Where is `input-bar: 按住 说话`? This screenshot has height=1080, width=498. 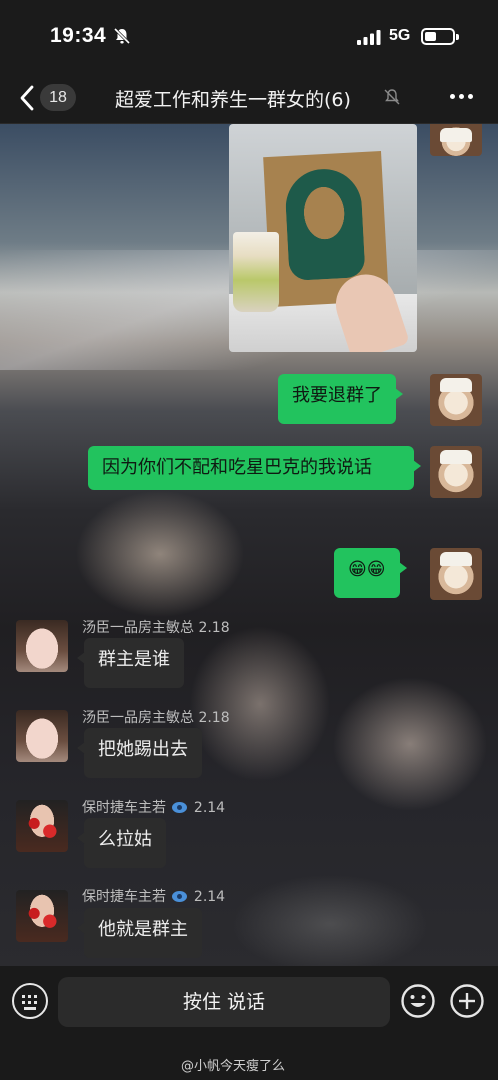
input-bar: 按住 说话 is located at coordinates (249, 1003).